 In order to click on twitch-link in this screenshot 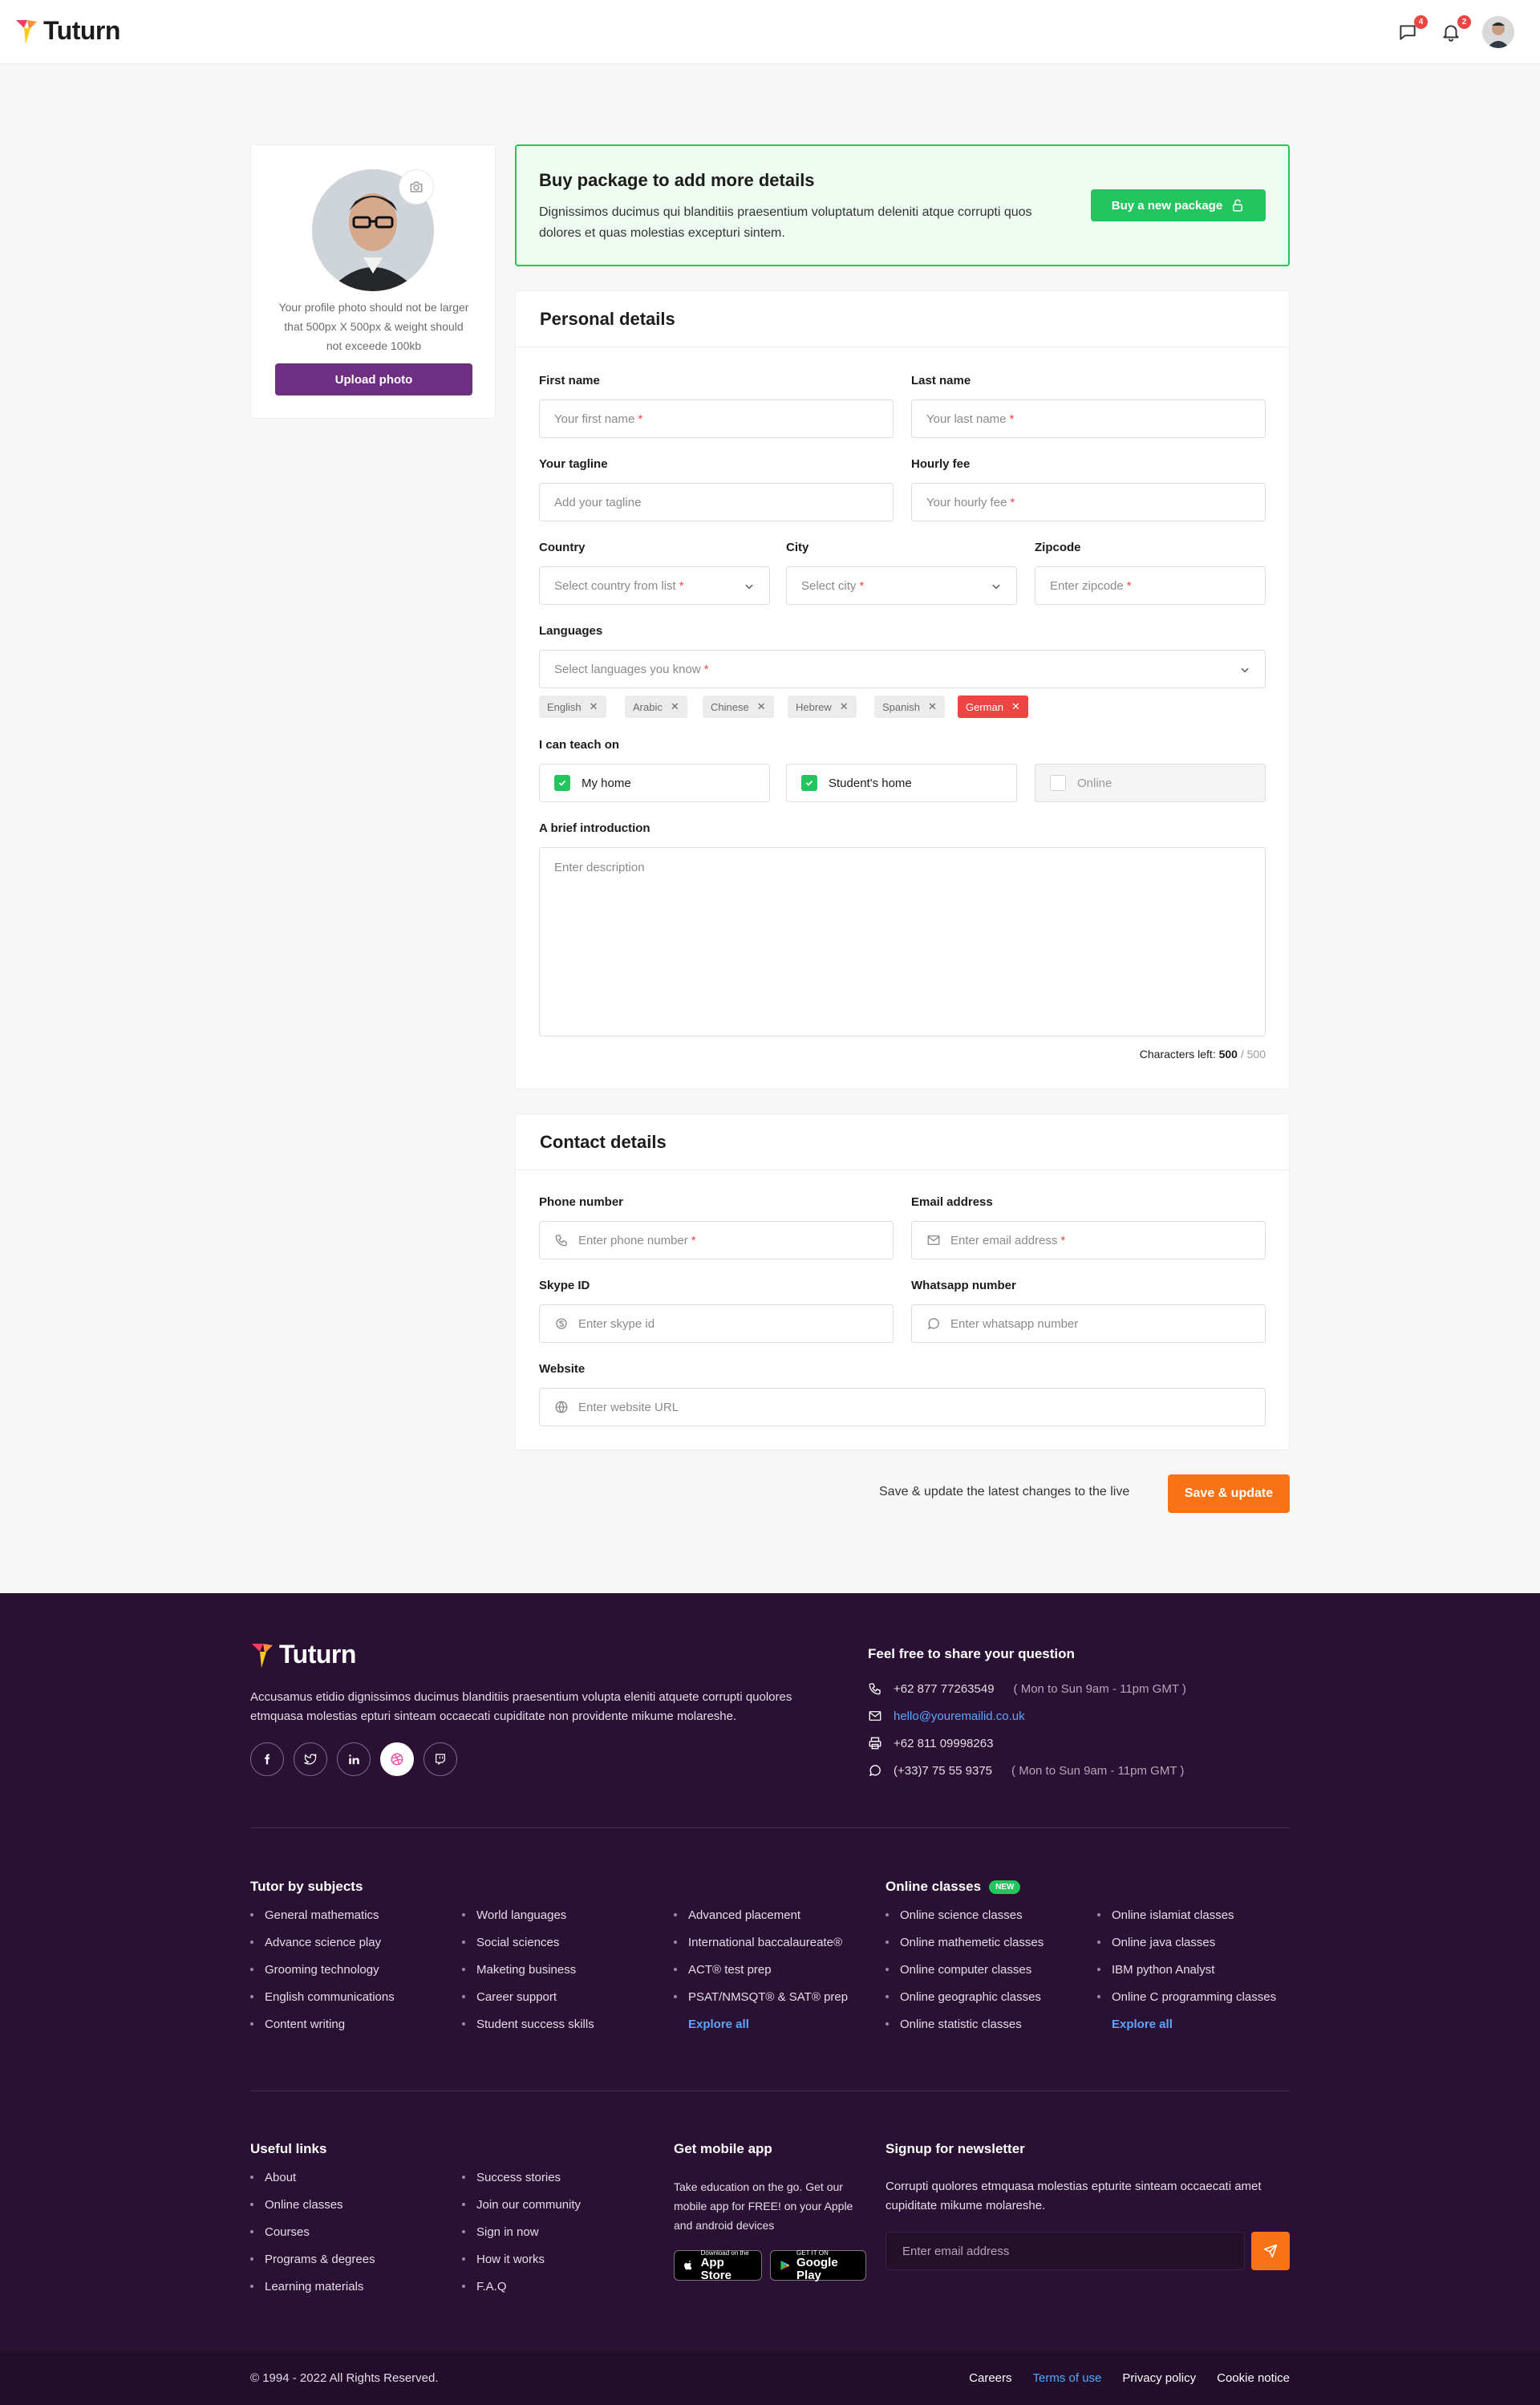, I will do `click(441, 1759)`.